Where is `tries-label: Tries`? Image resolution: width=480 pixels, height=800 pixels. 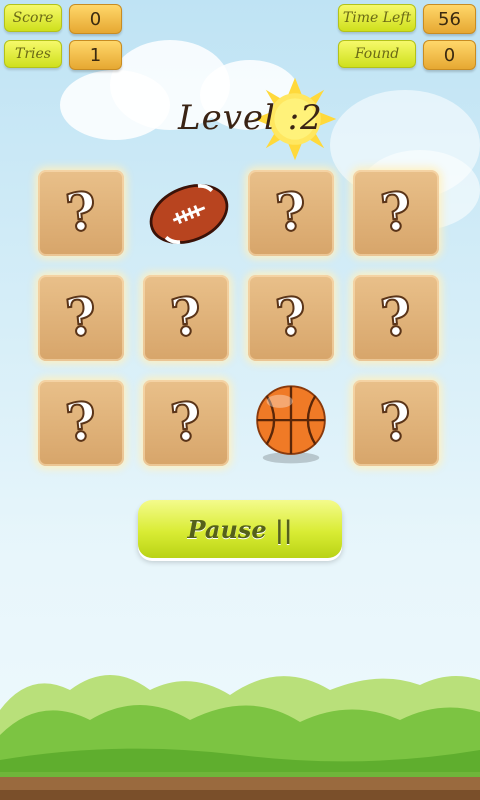 tries-label: Tries is located at coordinates (33, 54).